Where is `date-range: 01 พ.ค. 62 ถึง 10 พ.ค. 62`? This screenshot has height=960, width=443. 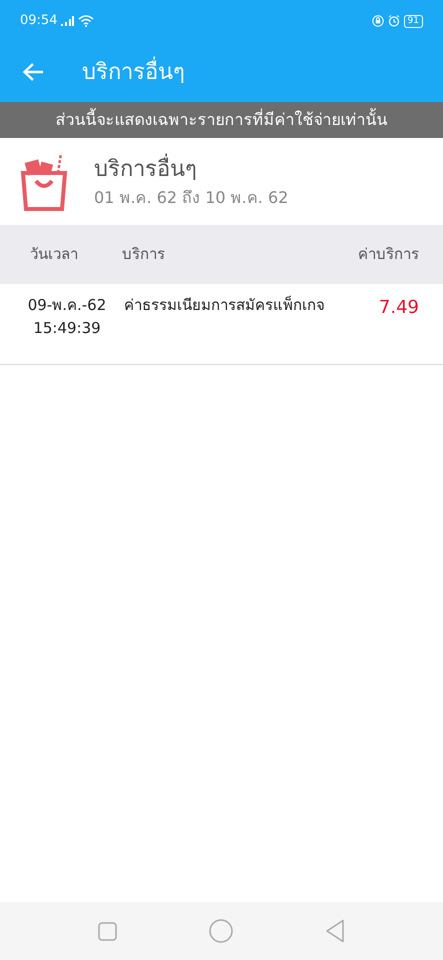 date-range: 01 พ.ค. 62 ถึง 10 พ.ค. 62 is located at coordinates (191, 198).